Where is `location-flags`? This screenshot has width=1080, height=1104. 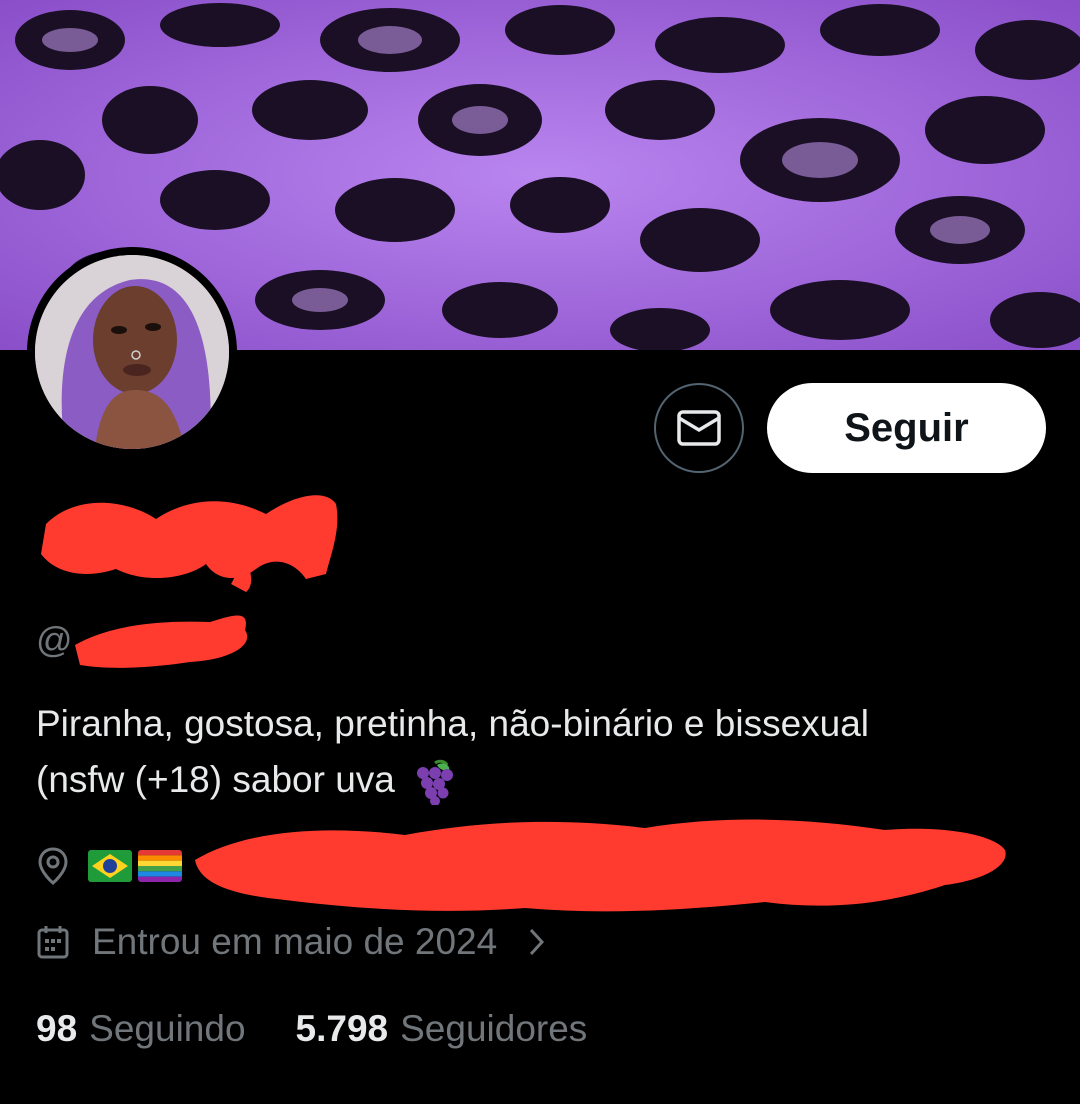 location-flags is located at coordinates (135, 866).